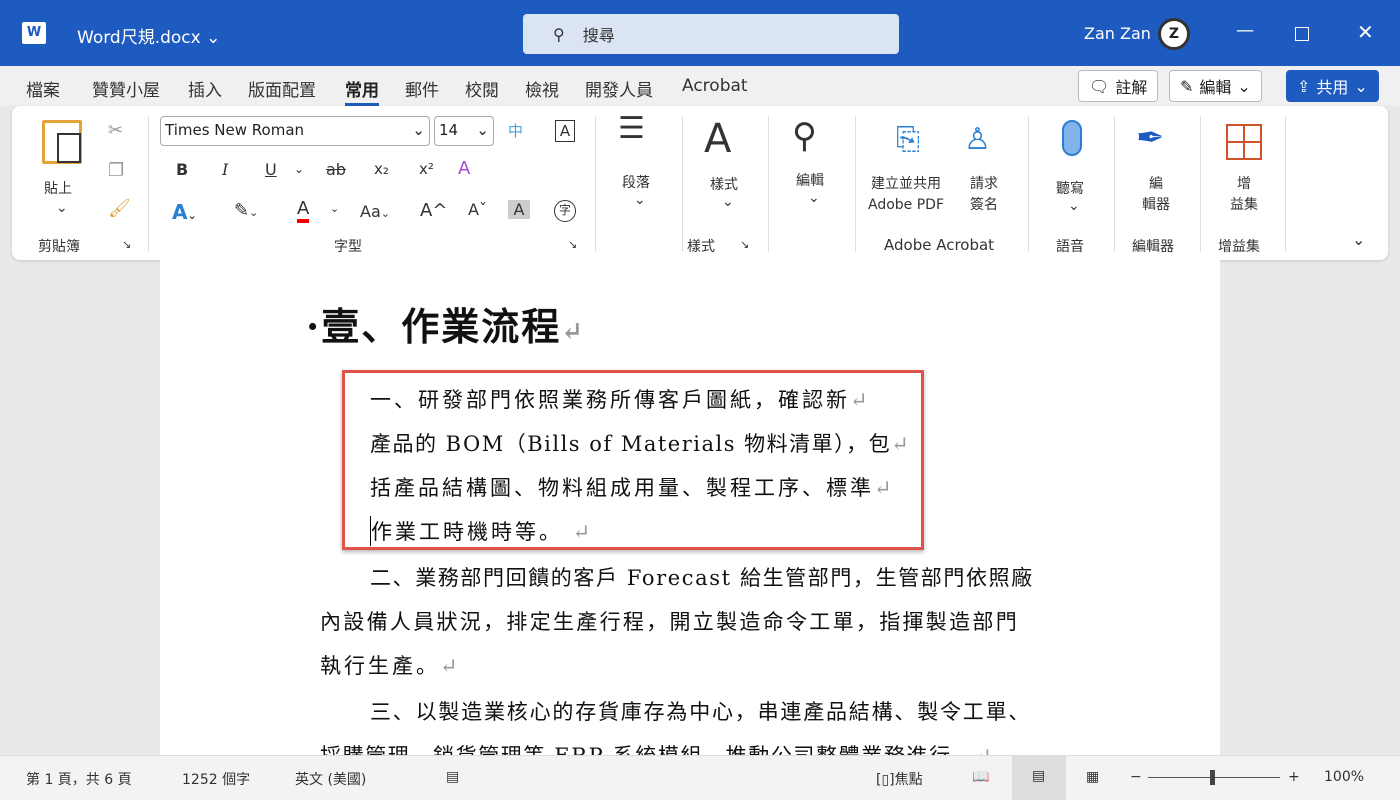  I want to click on tab-review: 校閱, so click(482, 88).